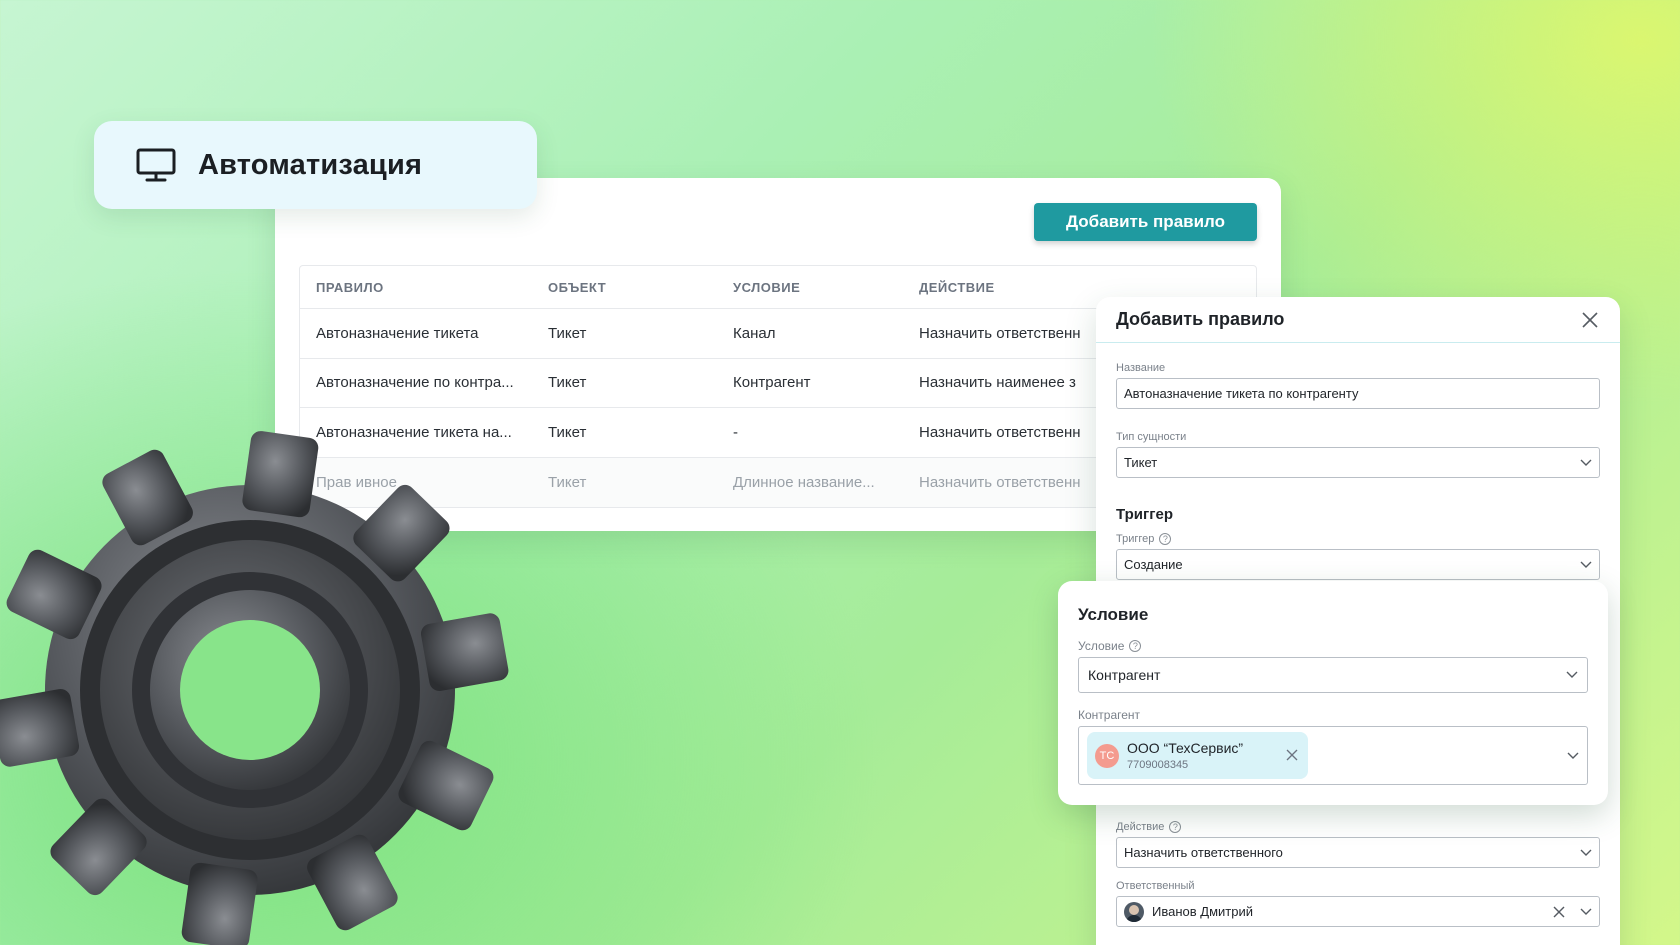 This screenshot has width=1680, height=945. I want to click on assignee-label: Ответственный, so click(1155, 886).